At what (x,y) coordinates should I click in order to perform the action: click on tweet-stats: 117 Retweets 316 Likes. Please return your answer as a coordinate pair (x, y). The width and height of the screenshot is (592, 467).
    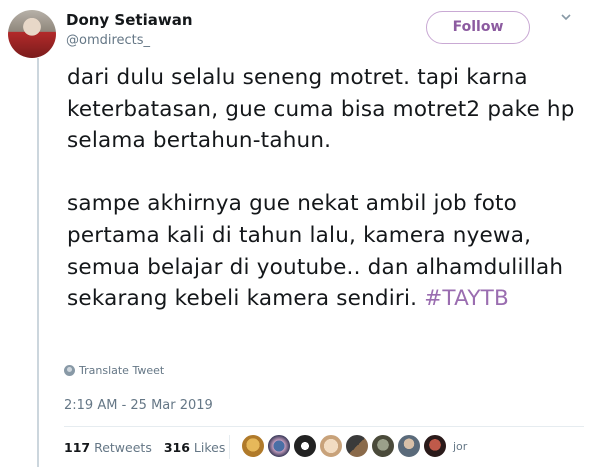
    Looking at the image, I should click on (144, 447).